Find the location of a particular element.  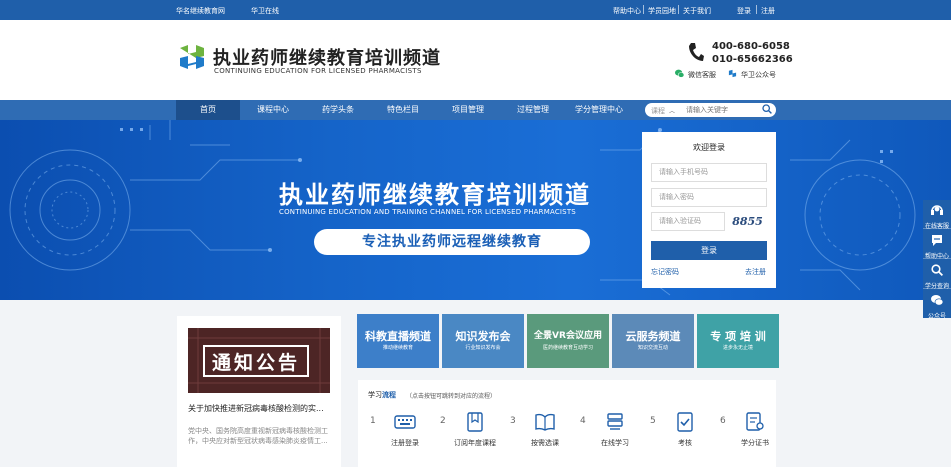

search-input is located at coordinates (723, 110).